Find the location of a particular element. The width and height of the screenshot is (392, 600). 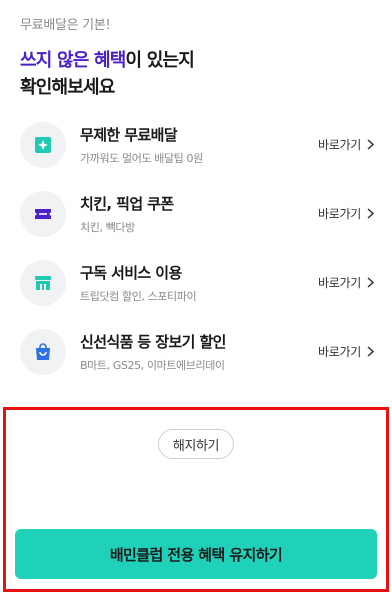

intro-section: 무료배달은 기본! 쓰지 않은 혜택이 있는지 확인해보세요 is located at coordinates (196, 57).